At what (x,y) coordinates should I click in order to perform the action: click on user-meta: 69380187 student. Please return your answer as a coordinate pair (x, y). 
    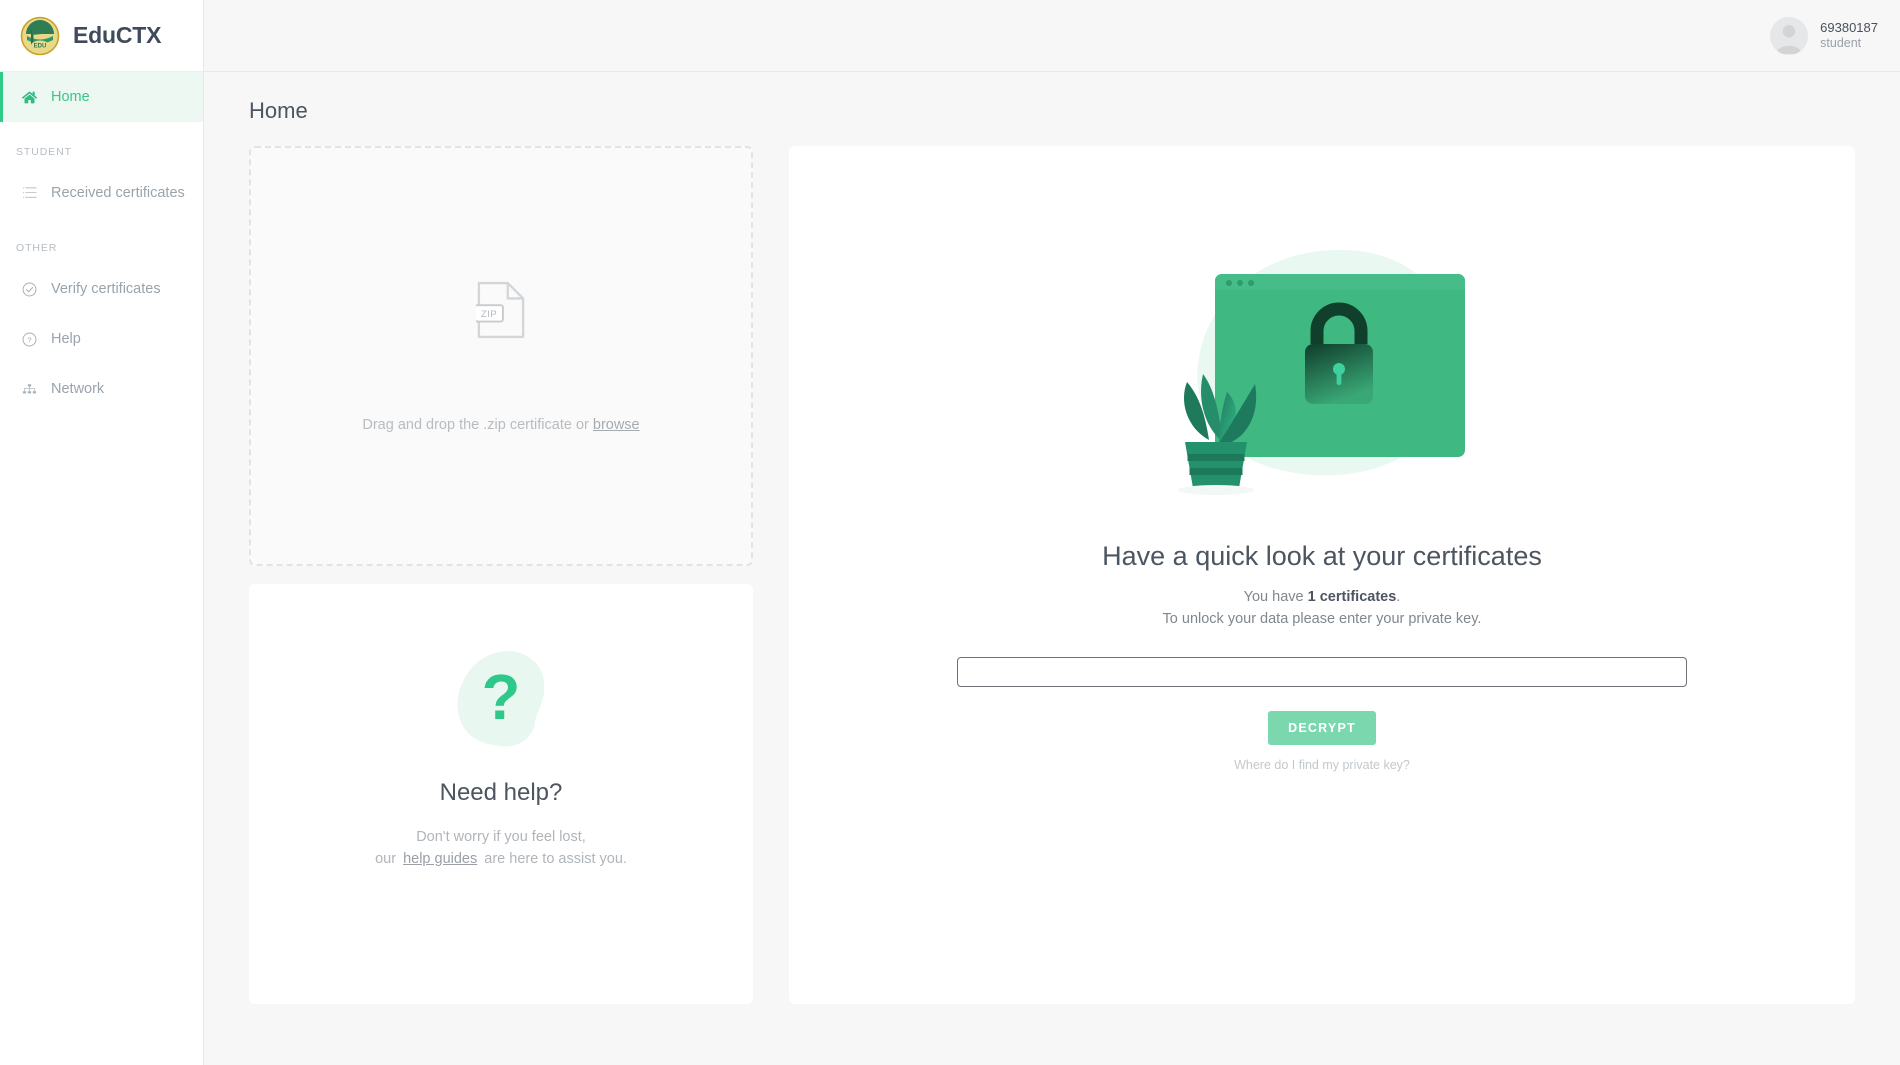
    Looking at the image, I should click on (1849, 36).